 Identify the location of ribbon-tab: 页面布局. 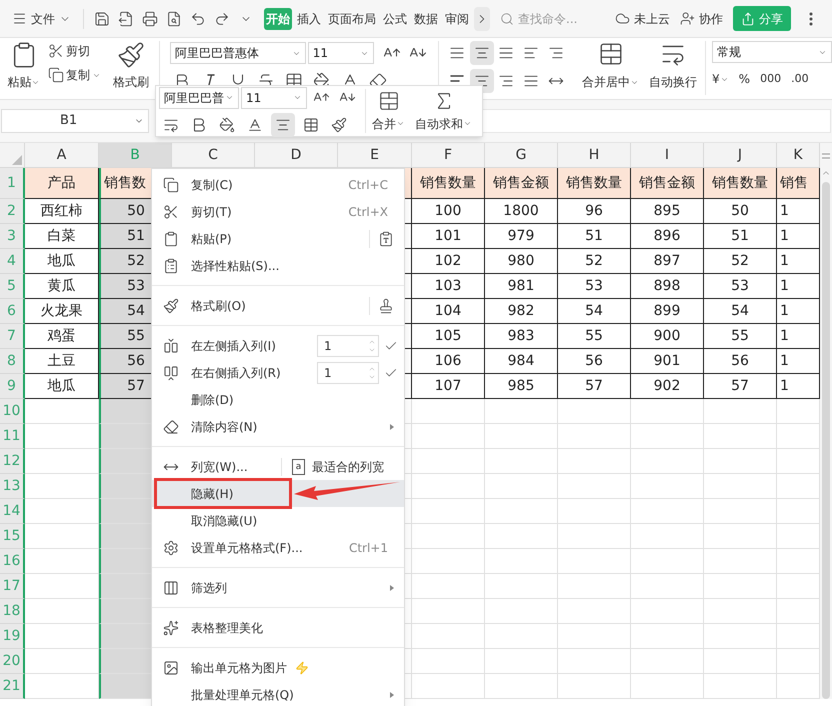
(352, 19).